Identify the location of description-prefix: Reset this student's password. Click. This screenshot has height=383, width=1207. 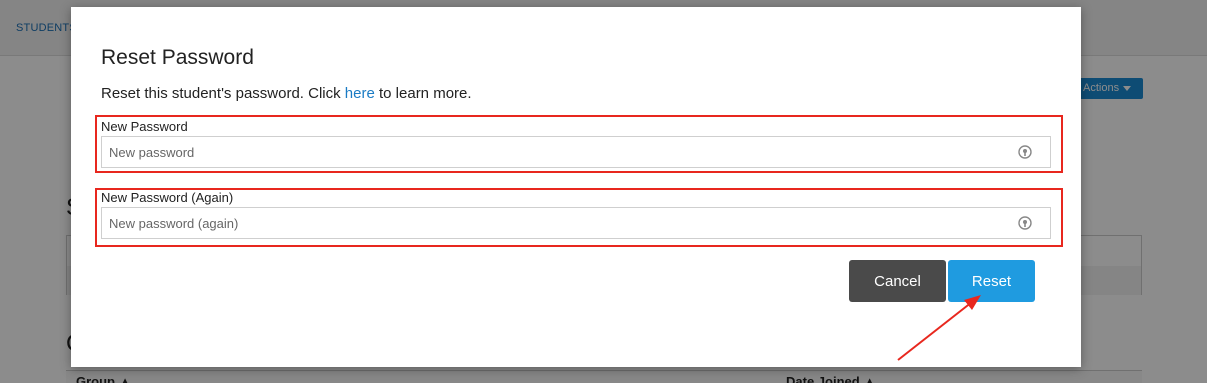
(223, 93).